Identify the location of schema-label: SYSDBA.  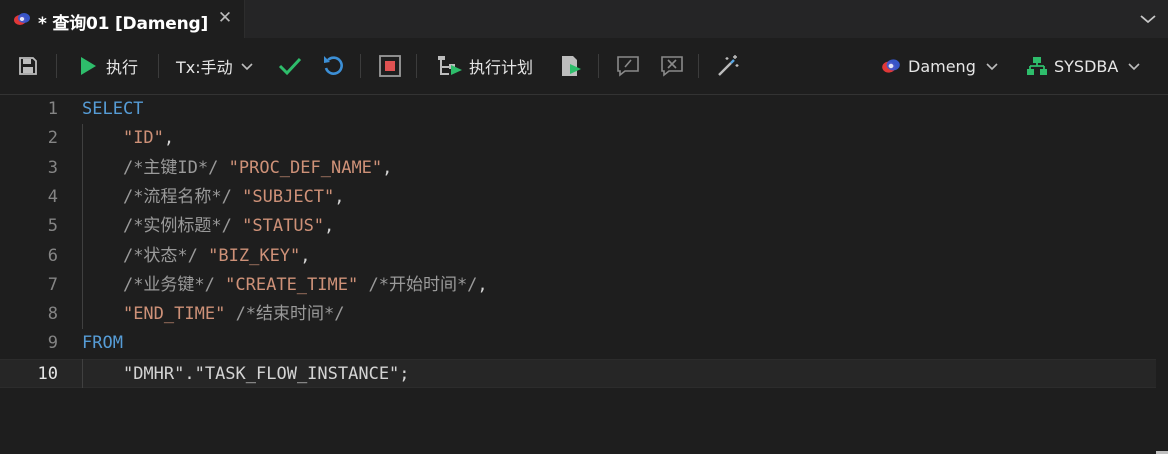
(1086, 66).